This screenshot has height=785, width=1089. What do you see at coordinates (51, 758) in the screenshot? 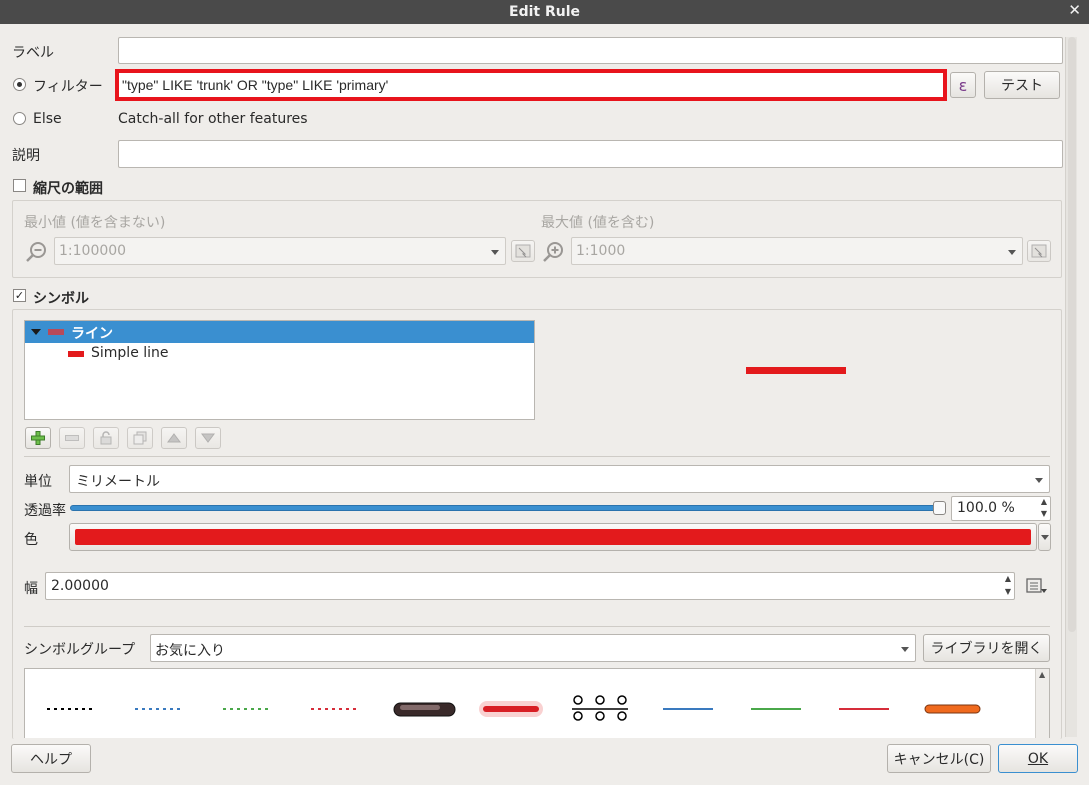
I see `help-button: ヘルプ` at bounding box center [51, 758].